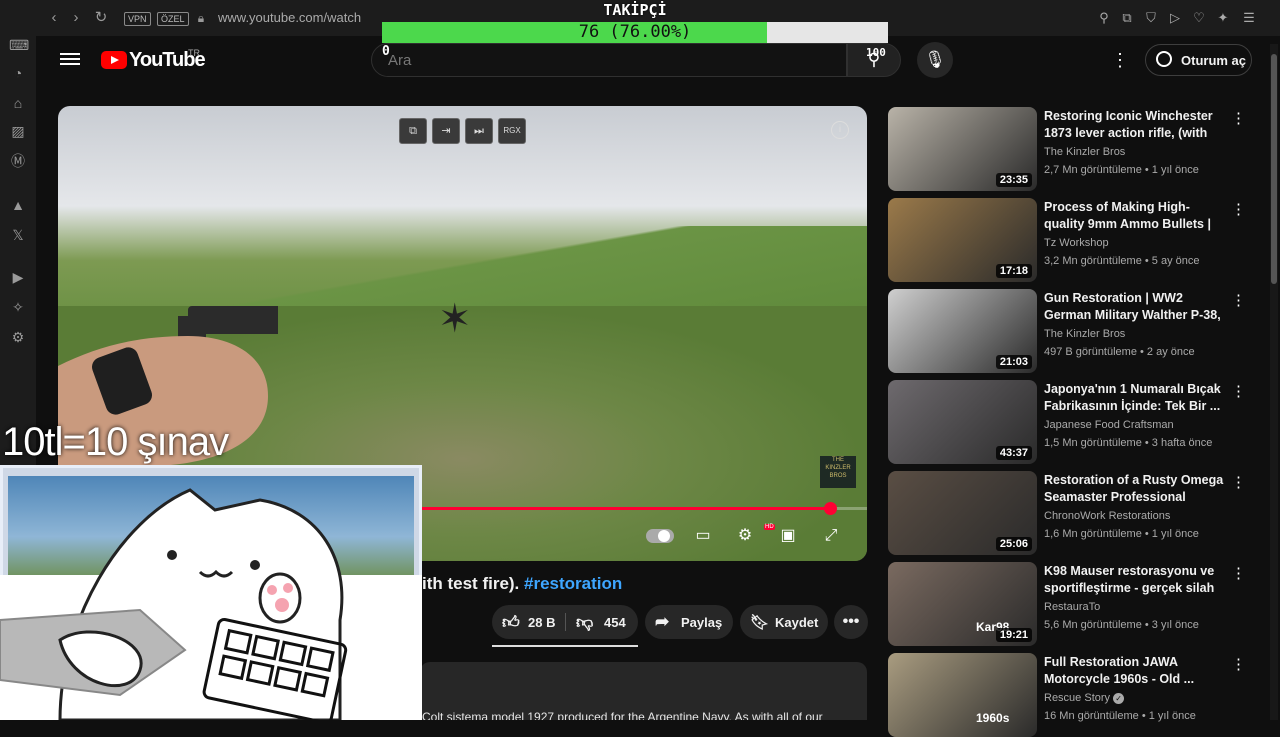 The width and height of the screenshot is (1280, 737). What do you see at coordinates (201, 18) in the screenshot?
I see `lock-icon: 🔒︎` at bounding box center [201, 18].